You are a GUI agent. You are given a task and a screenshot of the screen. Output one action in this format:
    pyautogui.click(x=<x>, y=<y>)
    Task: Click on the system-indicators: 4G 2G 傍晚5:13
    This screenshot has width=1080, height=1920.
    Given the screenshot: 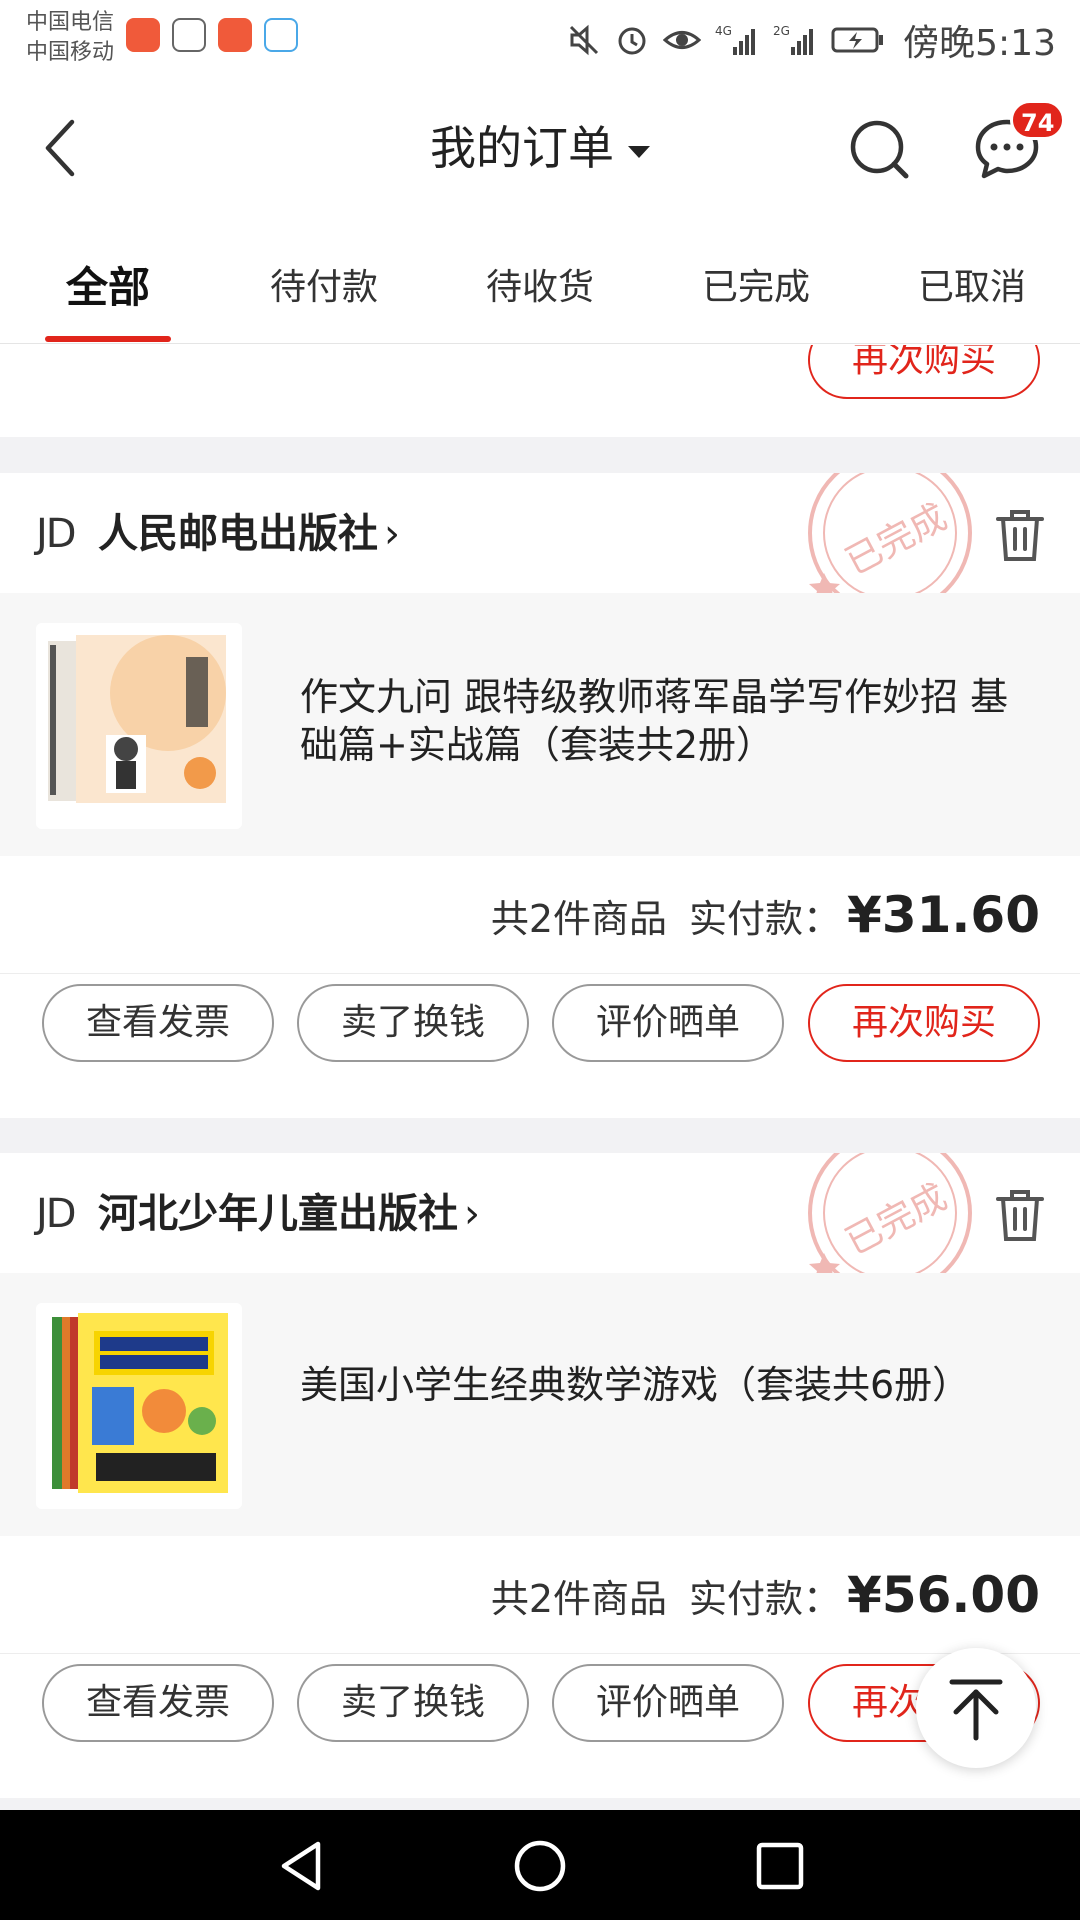 What is the action you would take?
    pyautogui.click(x=811, y=40)
    